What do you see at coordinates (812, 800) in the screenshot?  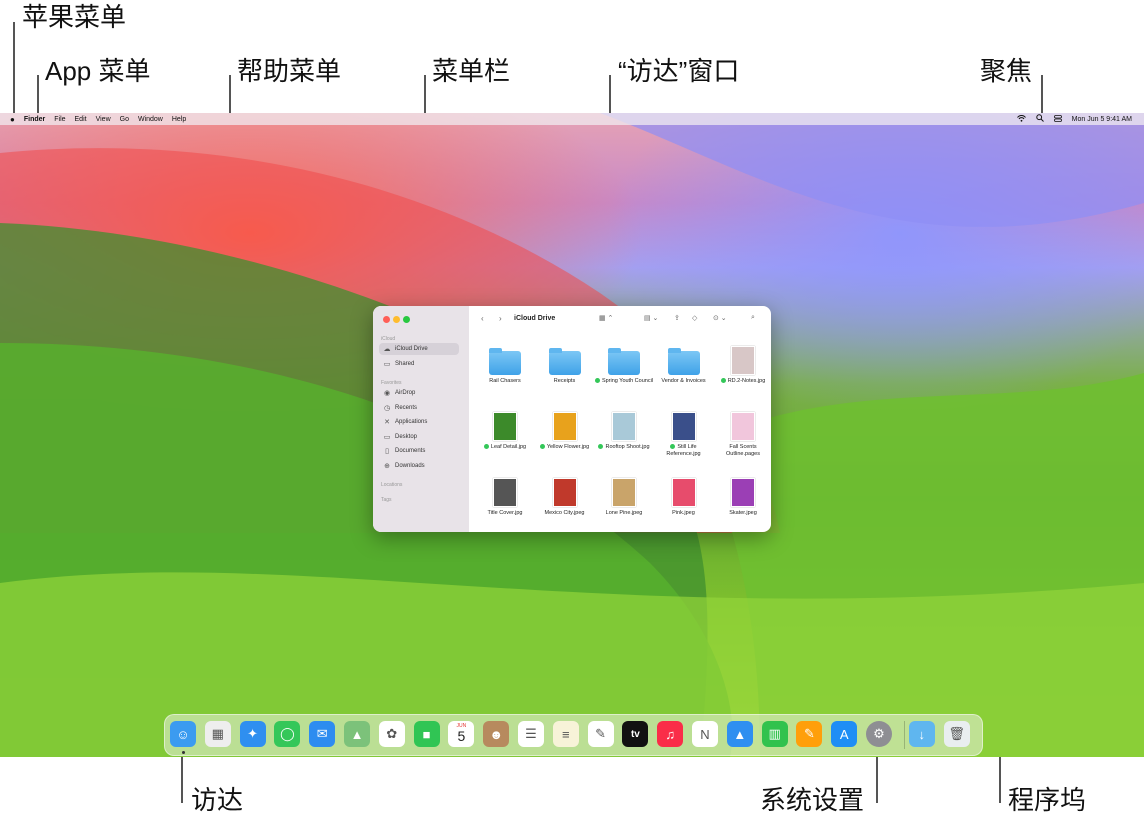 I see `system-settings-callout: 系统设置` at bounding box center [812, 800].